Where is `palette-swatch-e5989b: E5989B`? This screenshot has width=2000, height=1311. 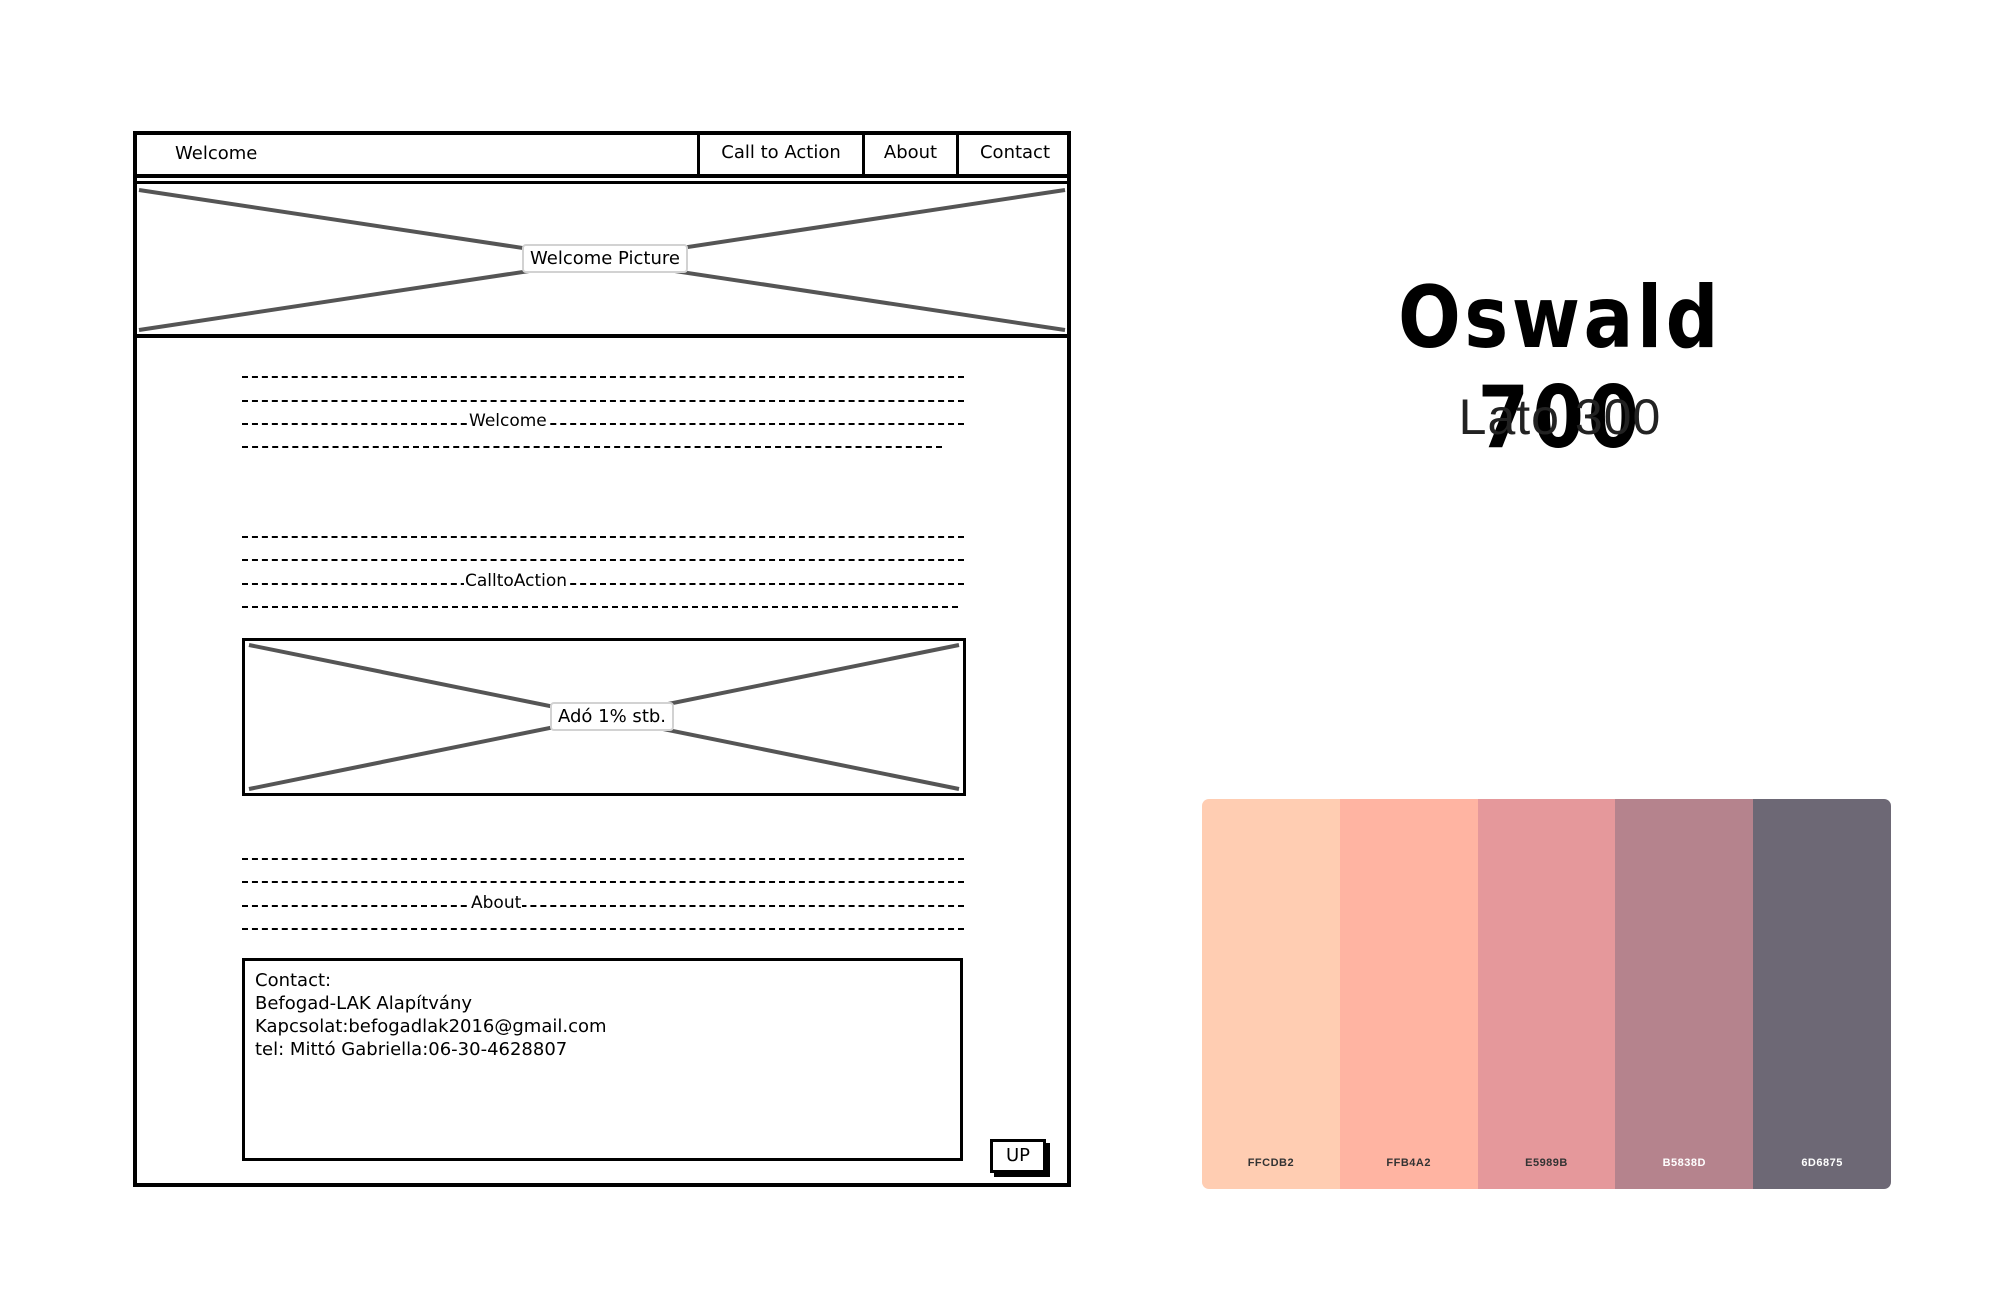 palette-swatch-e5989b: E5989B is located at coordinates (1546, 994).